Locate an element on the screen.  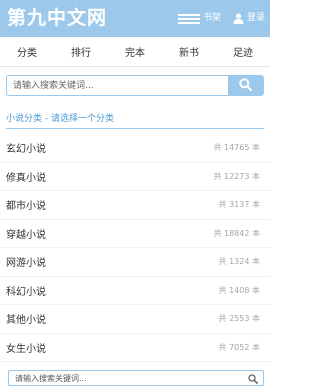
bookshelf-button: 书架 is located at coordinates (199, 18).